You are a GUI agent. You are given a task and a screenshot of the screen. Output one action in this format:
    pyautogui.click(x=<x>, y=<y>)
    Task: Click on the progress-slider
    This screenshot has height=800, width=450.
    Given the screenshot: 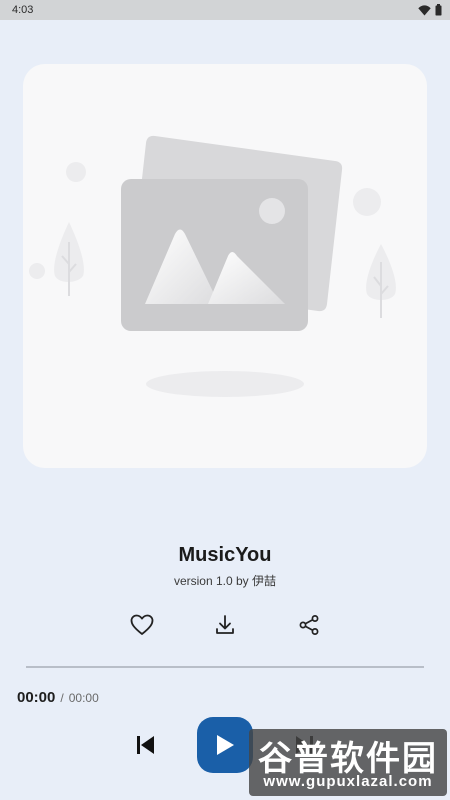 What is the action you would take?
    pyautogui.click(x=225, y=667)
    